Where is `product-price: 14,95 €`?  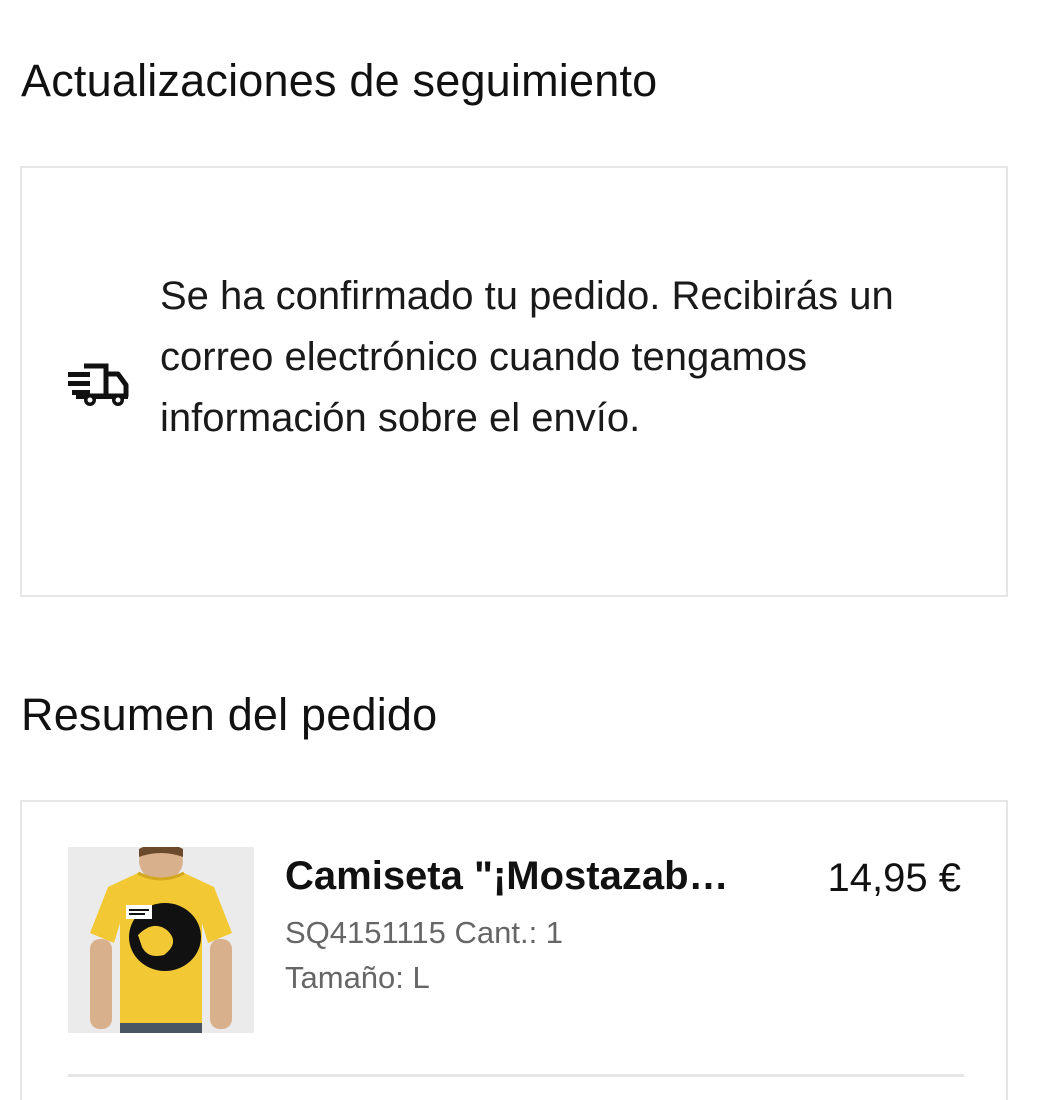 product-price: 14,95 € is located at coordinates (894, 878).